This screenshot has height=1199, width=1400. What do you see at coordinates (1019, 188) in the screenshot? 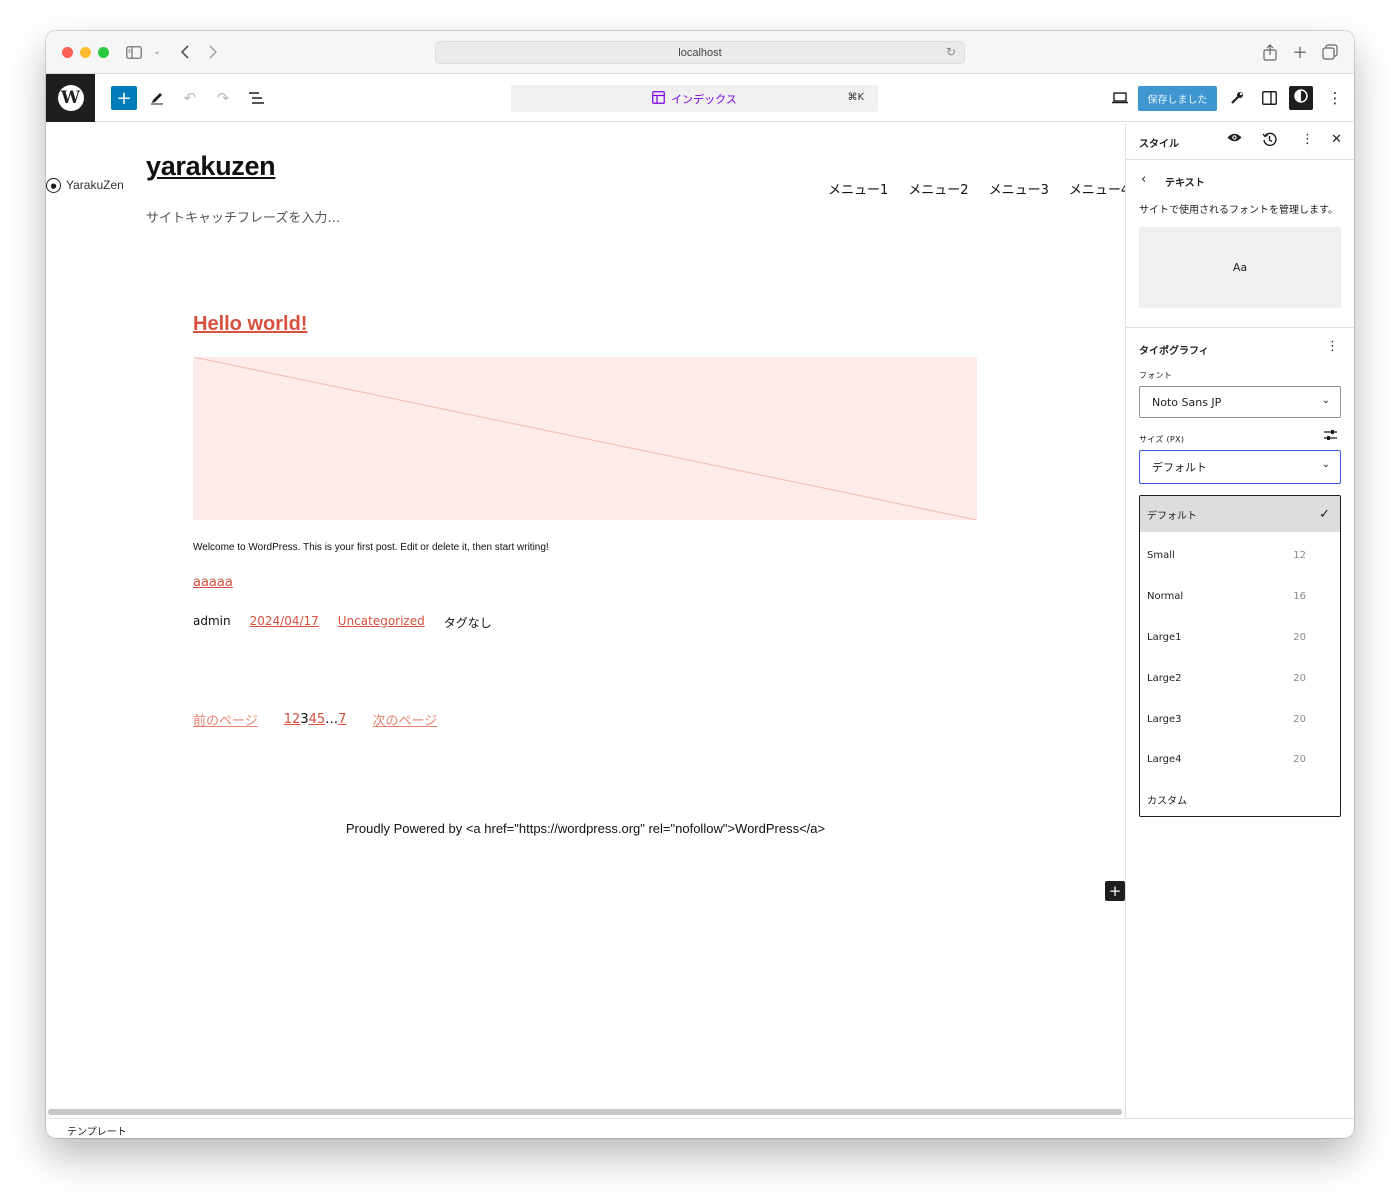
I see `nav-item: メニュー3` at bounding box center [1019, 188].